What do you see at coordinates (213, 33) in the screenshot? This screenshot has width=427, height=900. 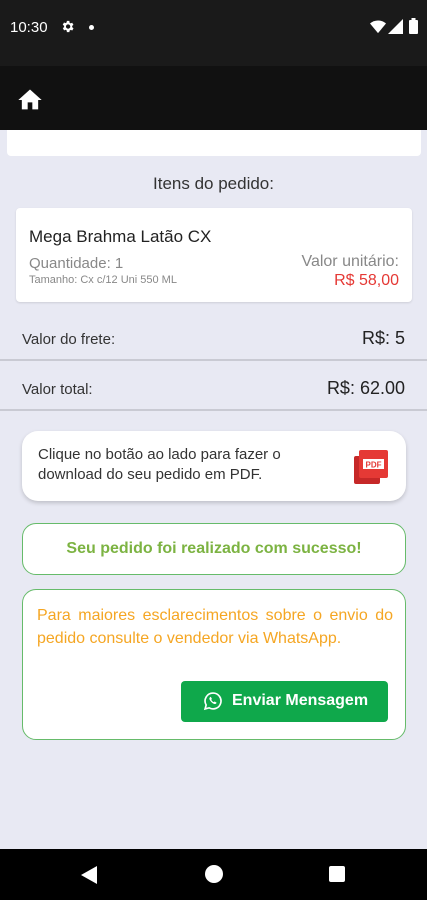 I see `status-bar: 10:30` at bounding box center [213, 33].